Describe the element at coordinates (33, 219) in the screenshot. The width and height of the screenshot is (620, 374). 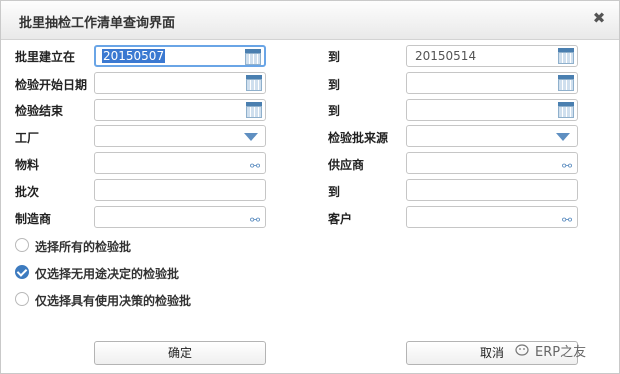
I see `manufacturer-label: 制造商` at that location.